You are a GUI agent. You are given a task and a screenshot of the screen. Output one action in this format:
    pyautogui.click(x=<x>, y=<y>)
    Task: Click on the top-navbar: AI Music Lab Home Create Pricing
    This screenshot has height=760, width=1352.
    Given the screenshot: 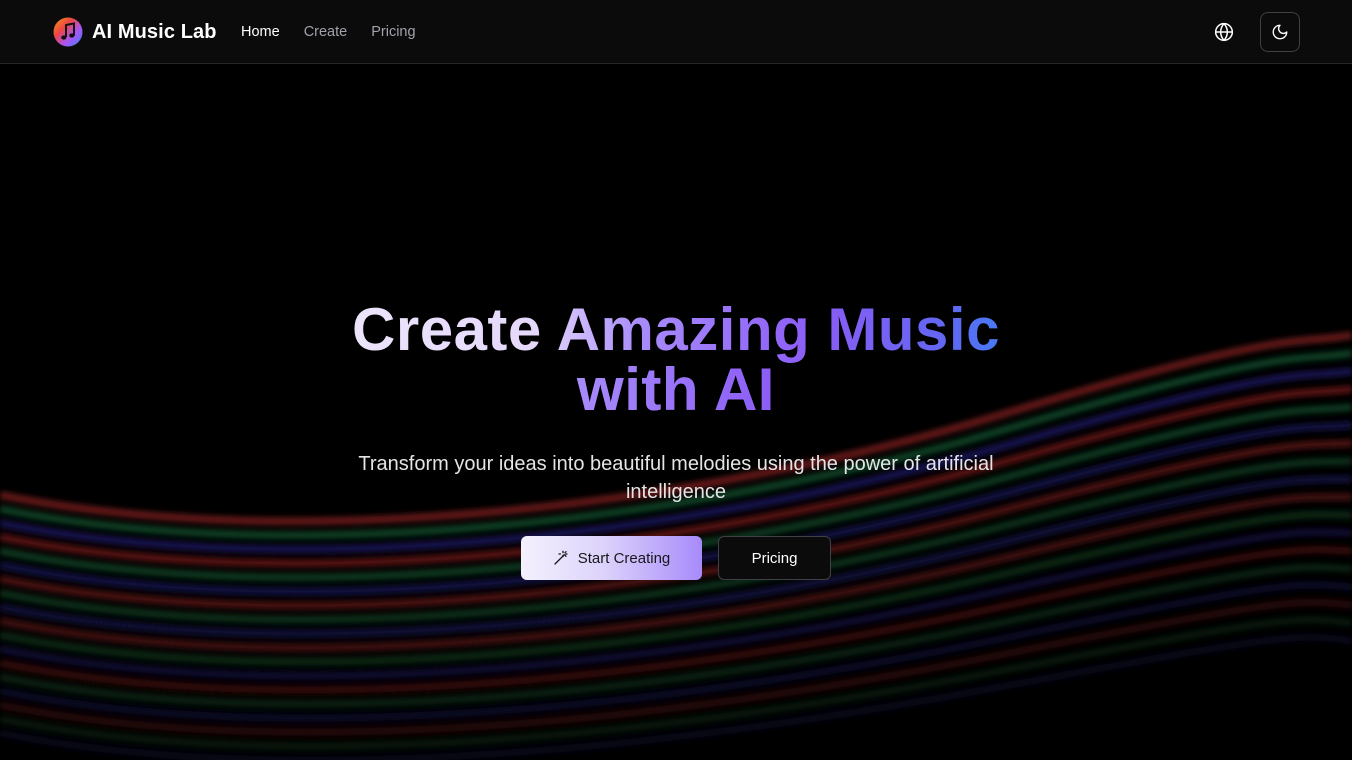 What is the action you would take?
    pyautogui.click(x=676, y=32)
    